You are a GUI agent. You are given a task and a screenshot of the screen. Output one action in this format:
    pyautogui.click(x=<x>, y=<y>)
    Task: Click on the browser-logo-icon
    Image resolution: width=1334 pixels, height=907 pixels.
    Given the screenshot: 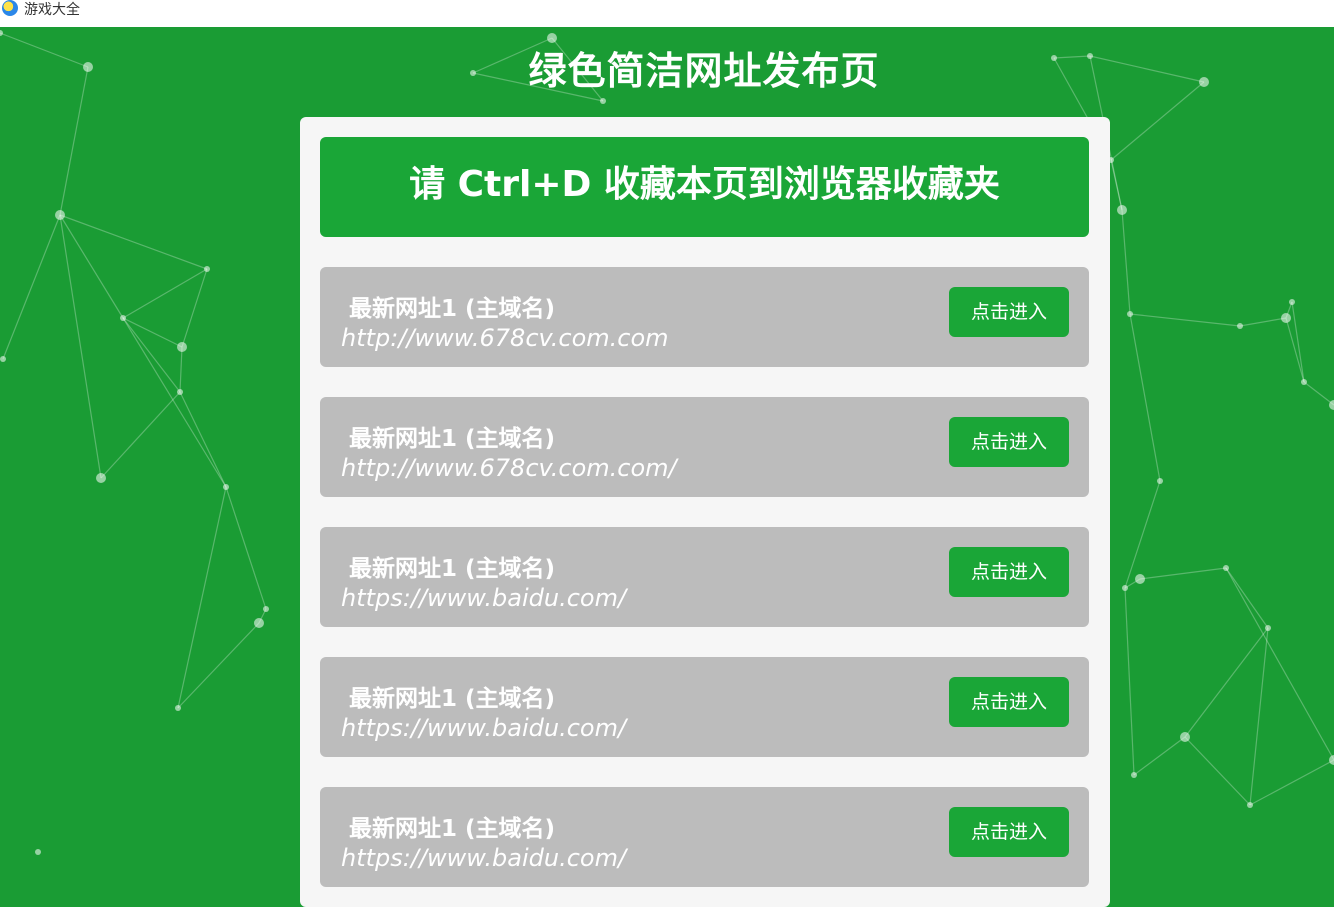 What is the action you would take?
    pyautogui.click(x=10, y=8)
    